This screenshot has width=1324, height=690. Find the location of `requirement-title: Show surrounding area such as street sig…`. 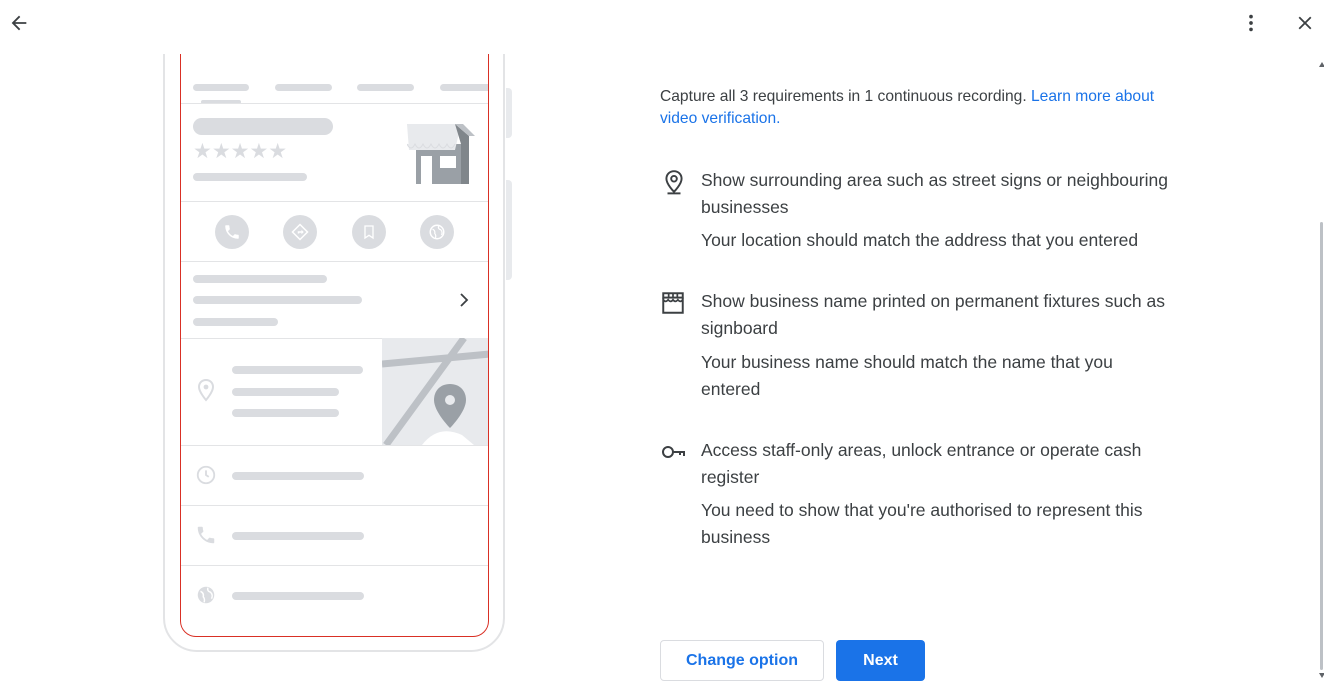

requirement-title: Show surrounding area such as street sig… is located at coordinates (934, 193).